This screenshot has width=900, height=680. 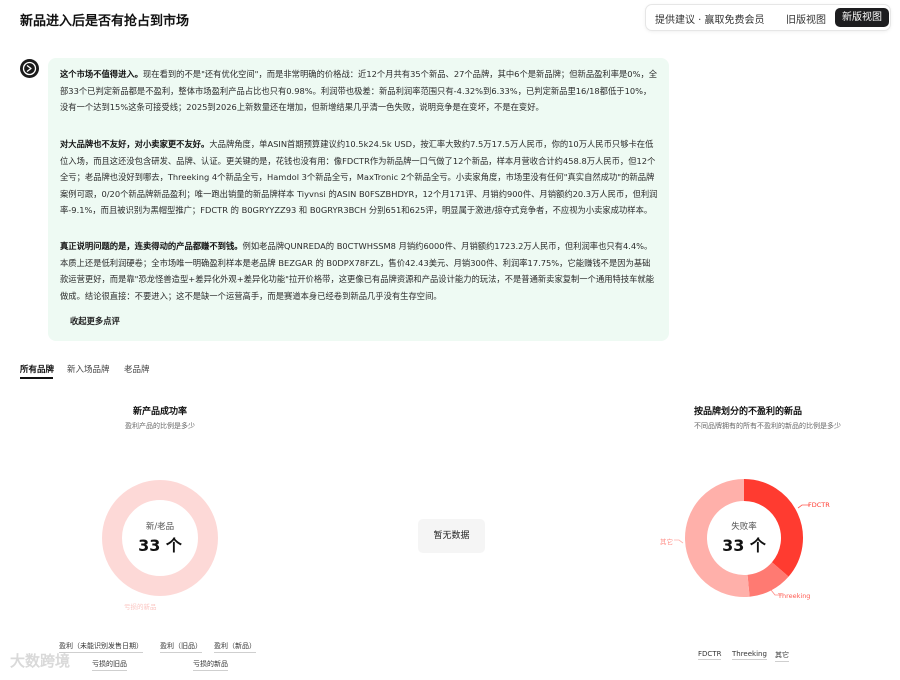 I want to click on success-rate-title: 新产品成功率, so click(x=159, y=412).